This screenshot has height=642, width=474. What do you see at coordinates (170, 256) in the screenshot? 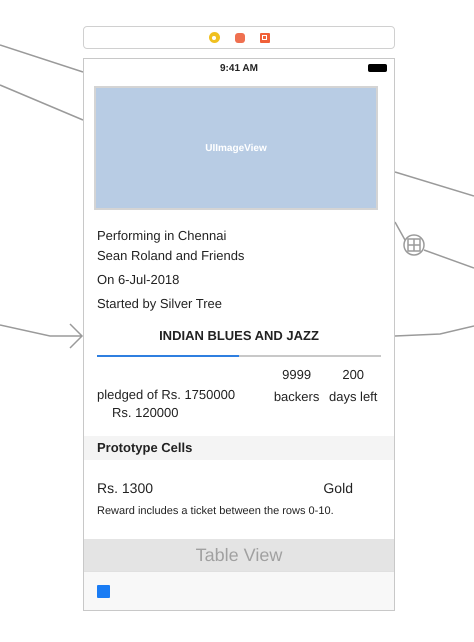
I see `artist-label: Sean Roland and Friends` at bounding box center [170, 256].